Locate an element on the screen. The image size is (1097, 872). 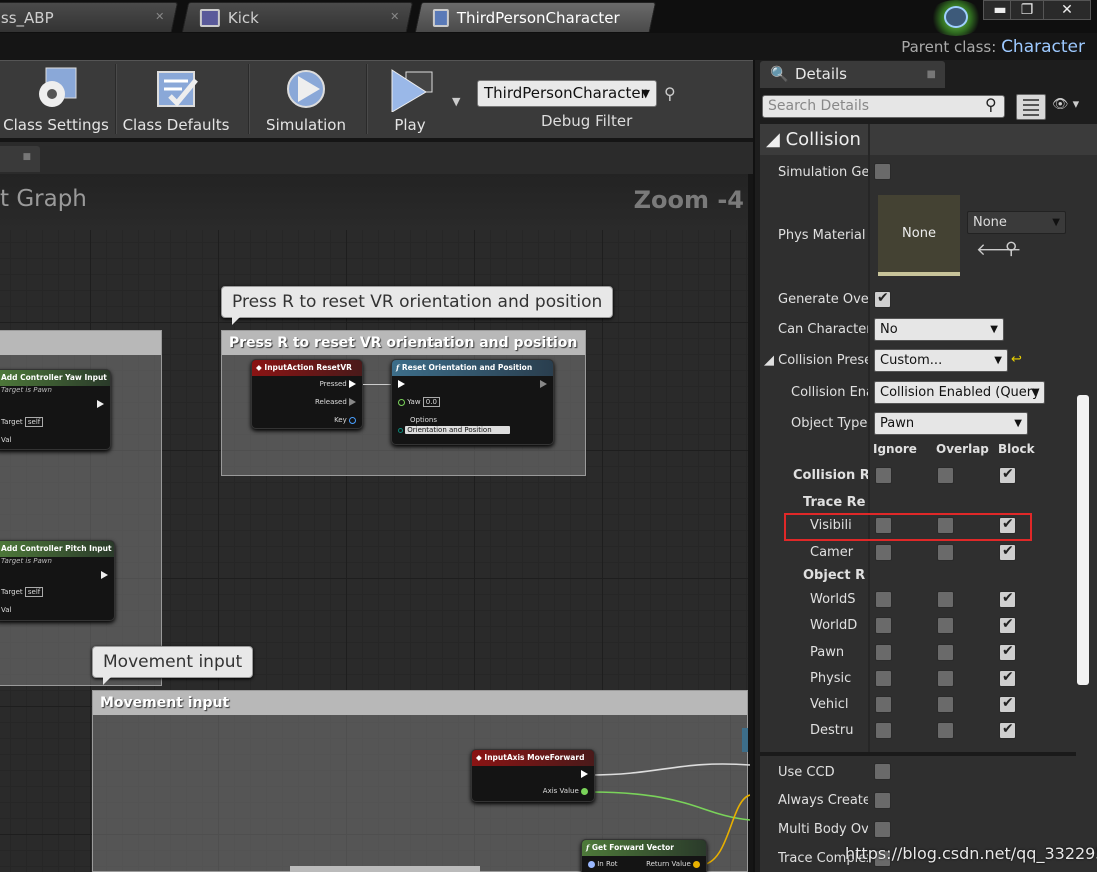
return-value-pin: Return Value is located at coordinates (673, 864).